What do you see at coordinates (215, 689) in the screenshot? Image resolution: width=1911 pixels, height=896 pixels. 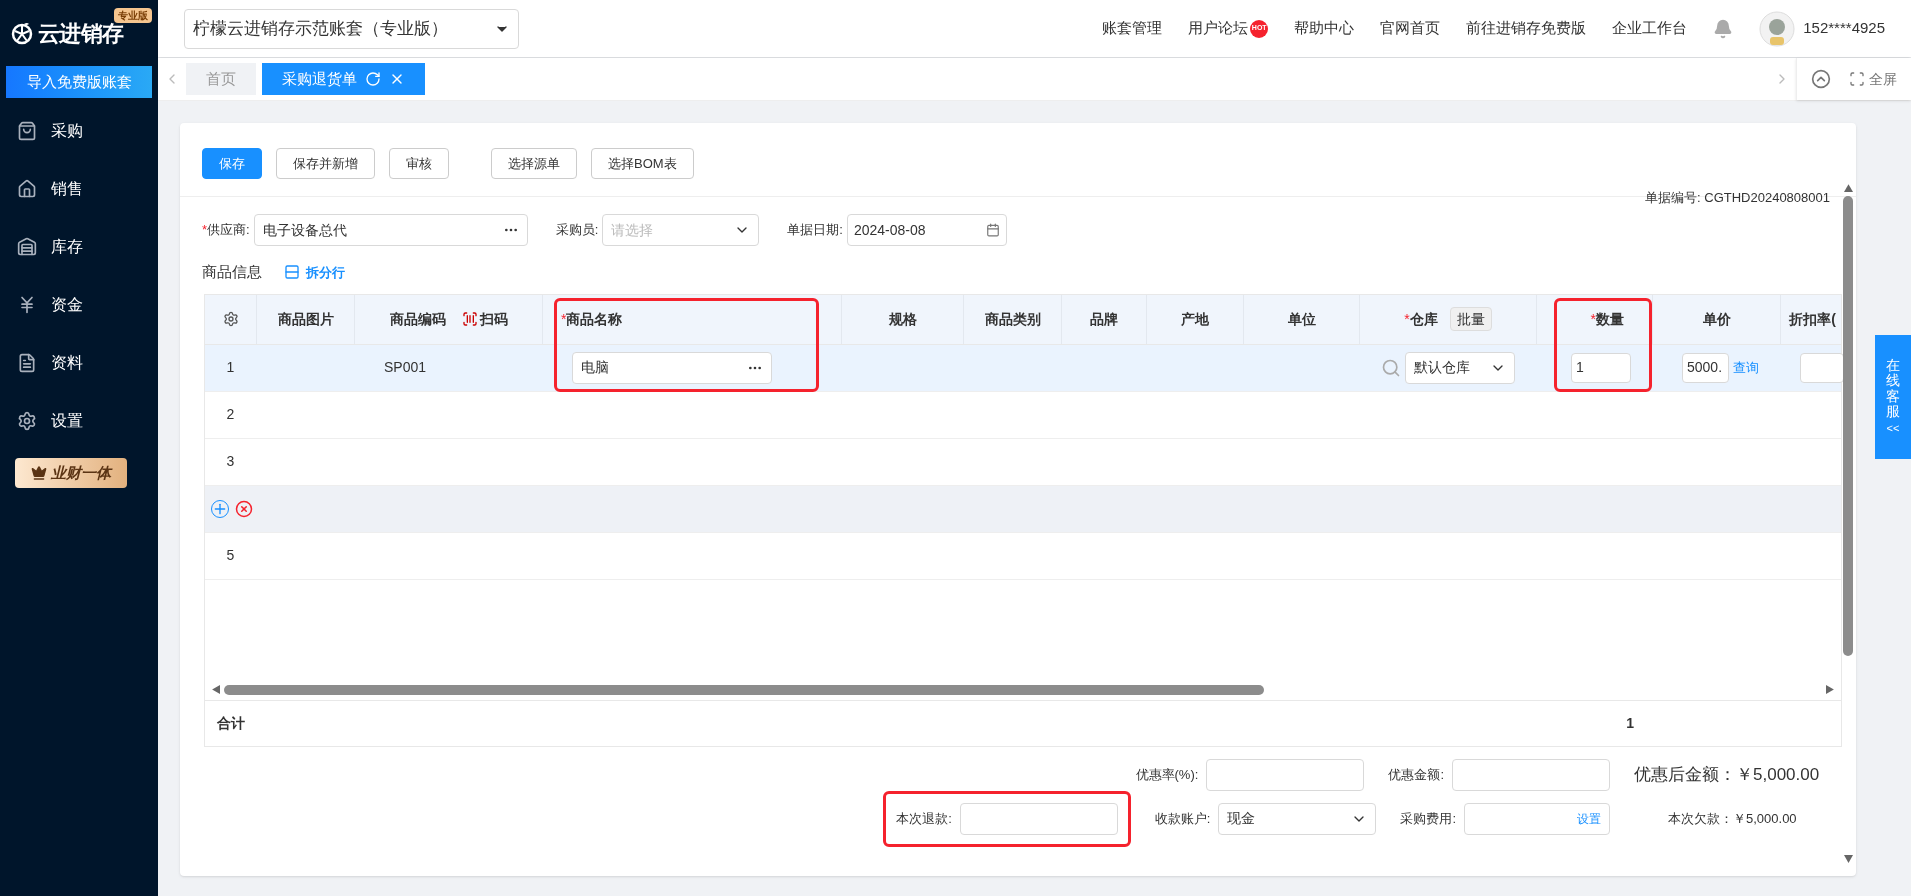 I see `scroll-left-icon` at bounding box center [215, 689].